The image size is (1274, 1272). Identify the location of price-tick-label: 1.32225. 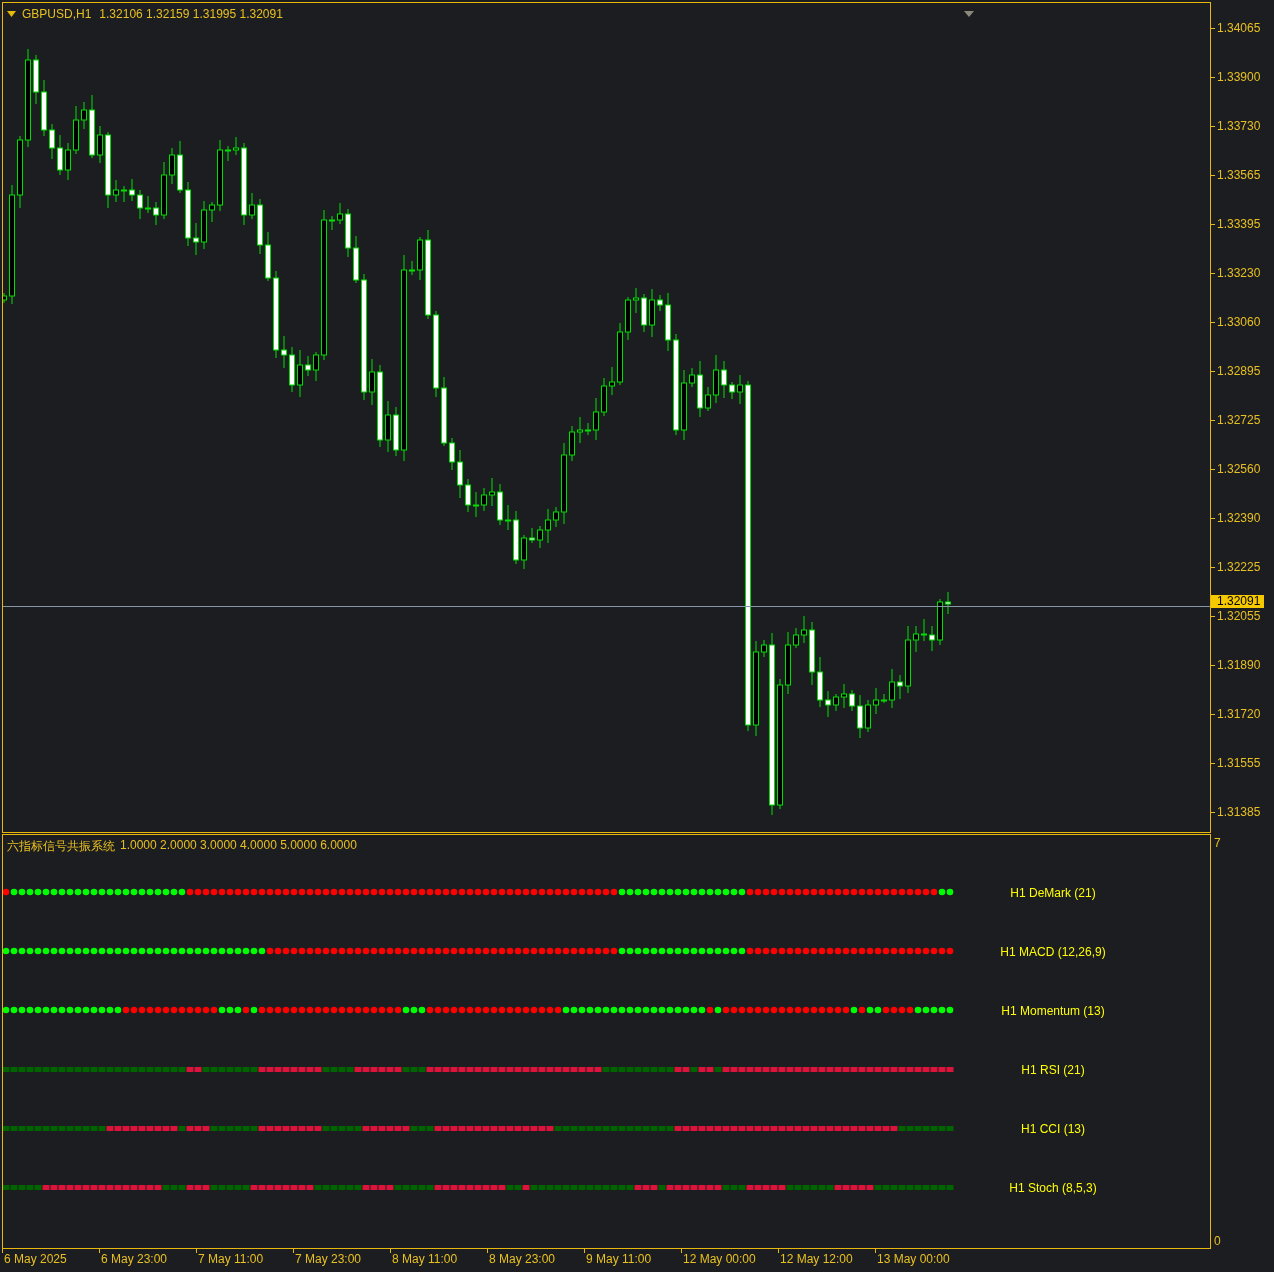
(1239, 567).